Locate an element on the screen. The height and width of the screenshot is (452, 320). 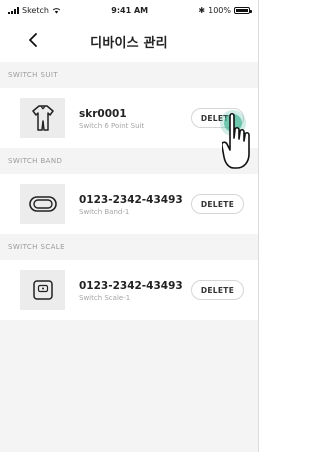
section-label: SWITCH SCALE is located at coordinates (36, 247).